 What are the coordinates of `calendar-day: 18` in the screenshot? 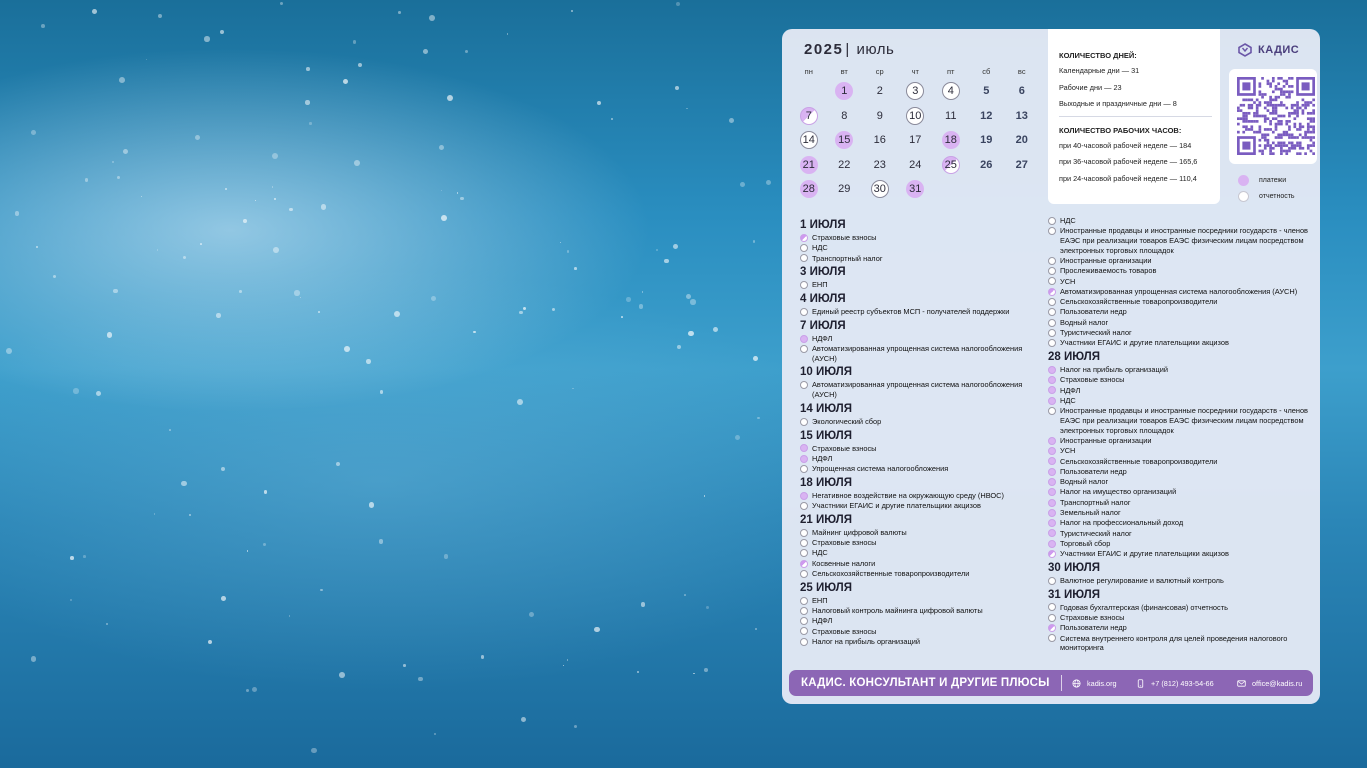 It's located at (951, 140).